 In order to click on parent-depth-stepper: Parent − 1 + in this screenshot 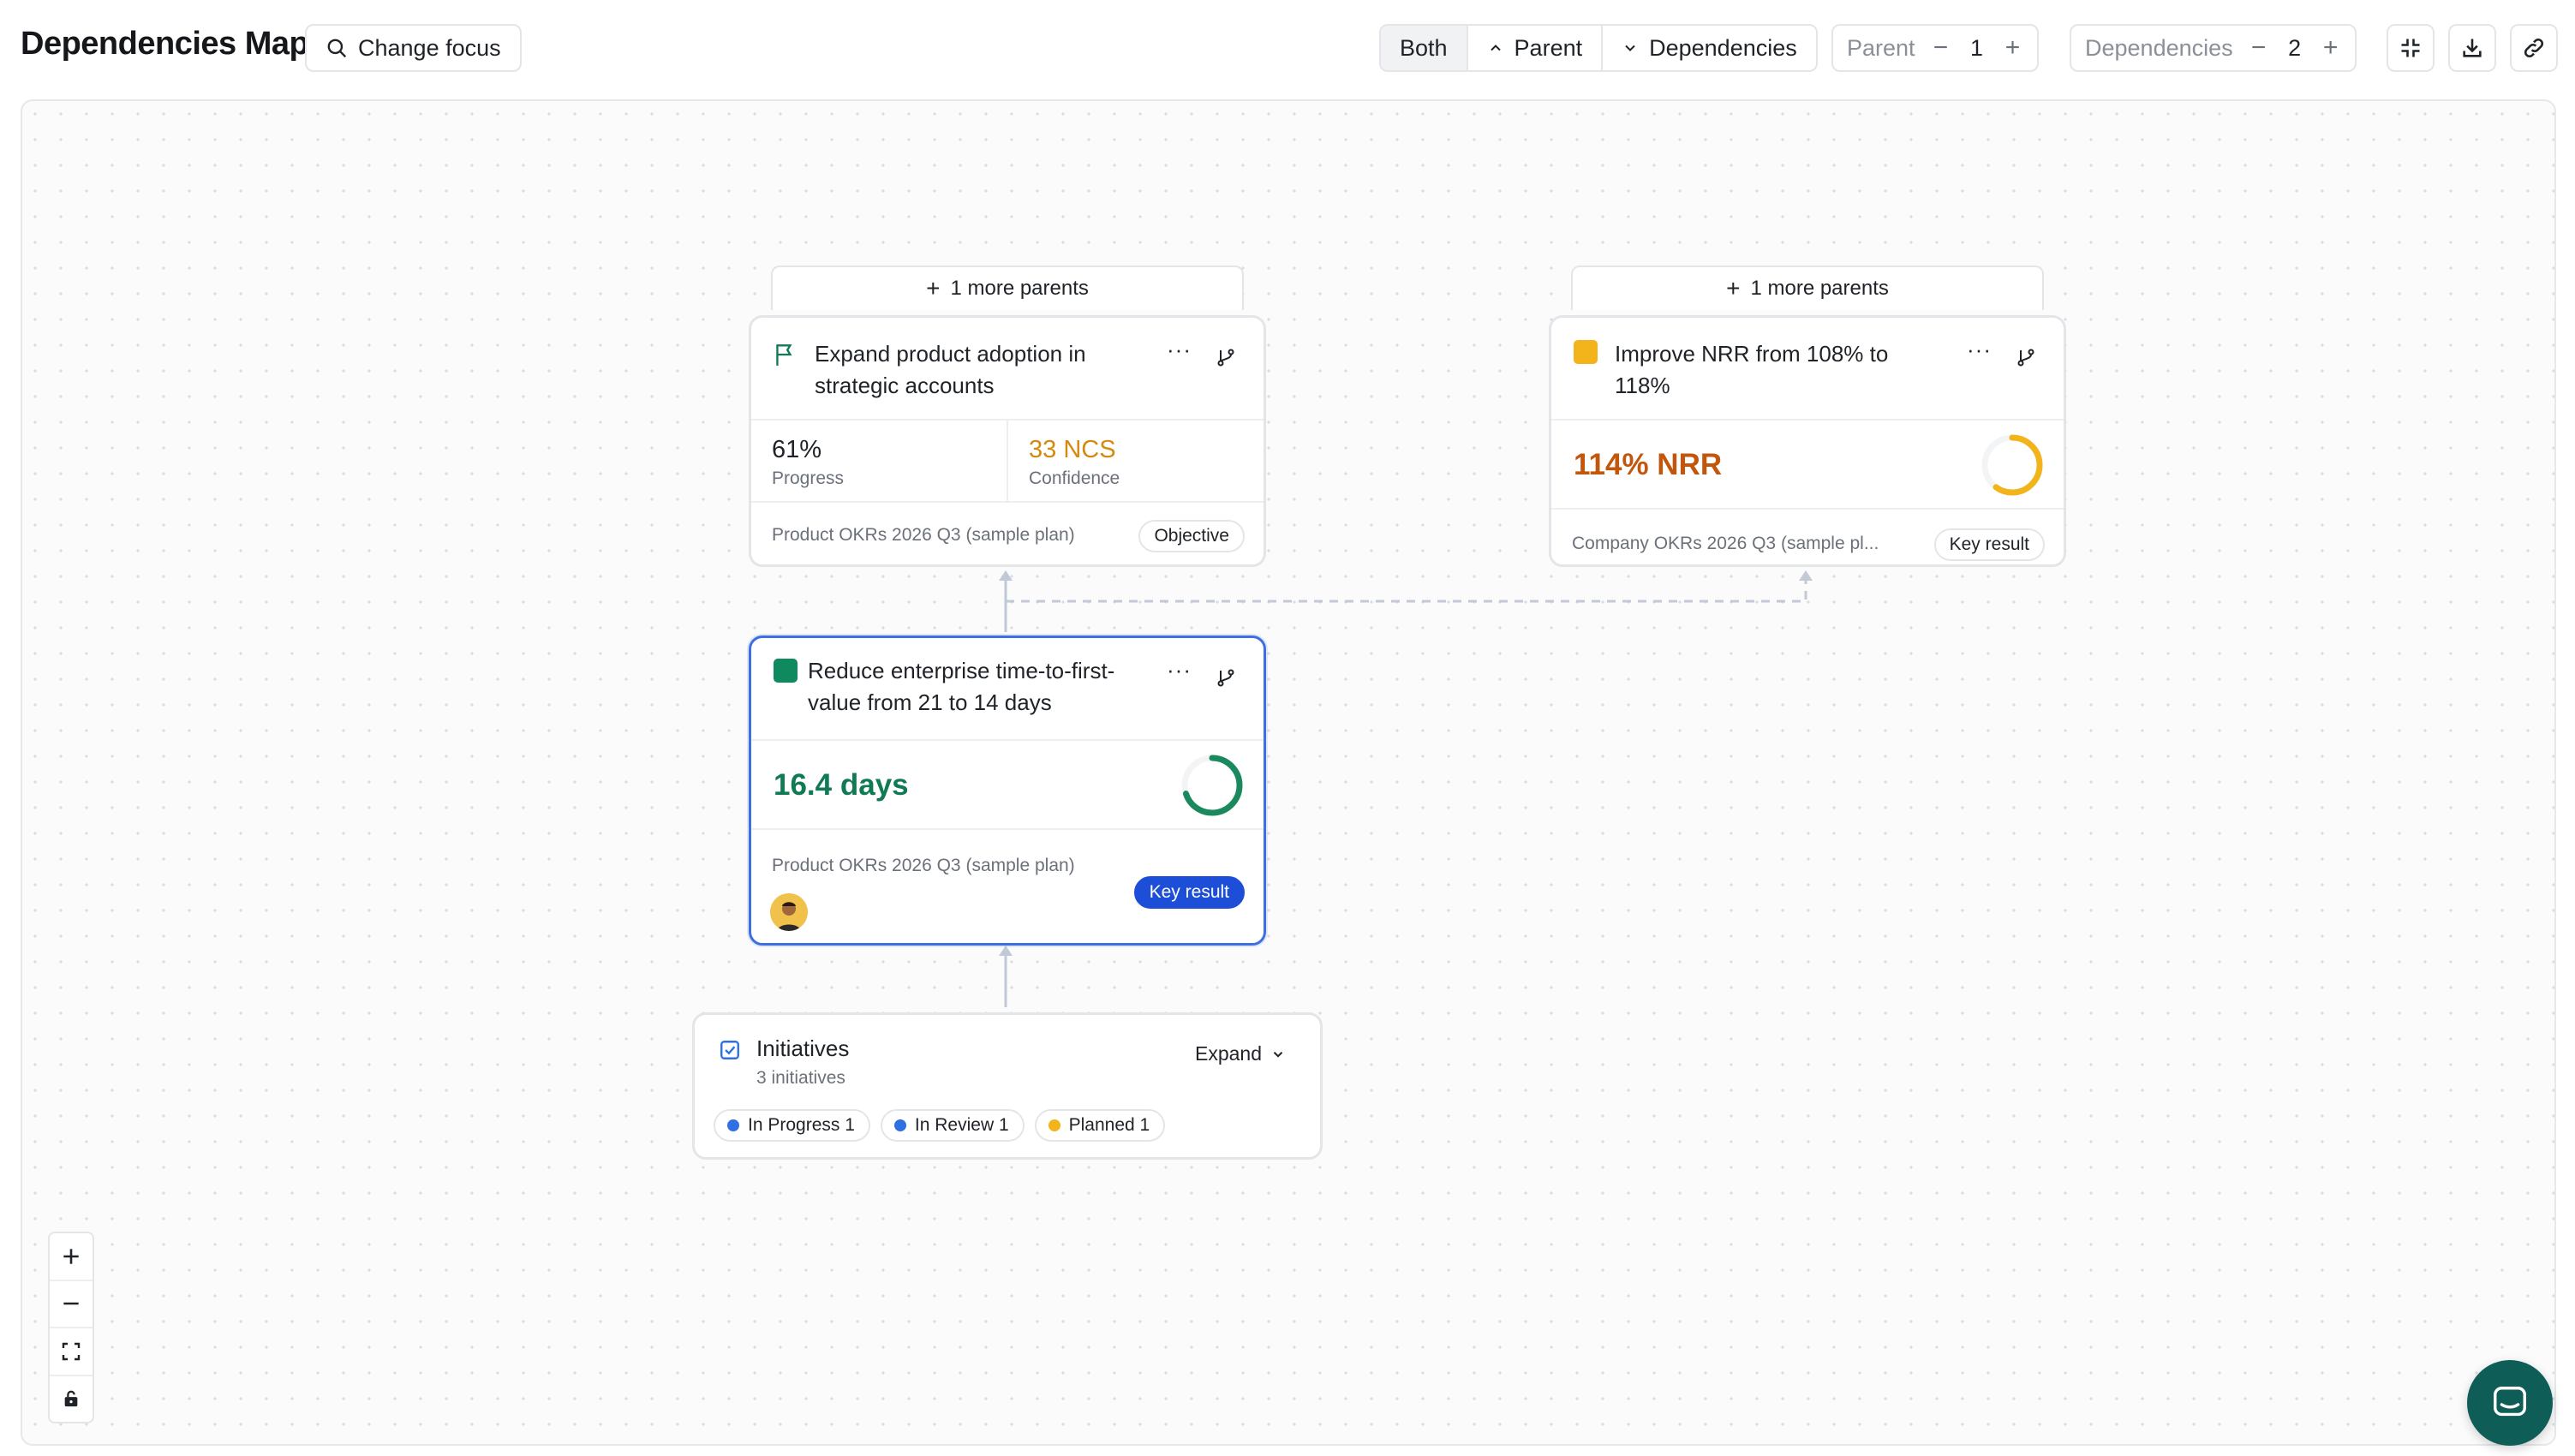, I will do `click(1935, 48)`.